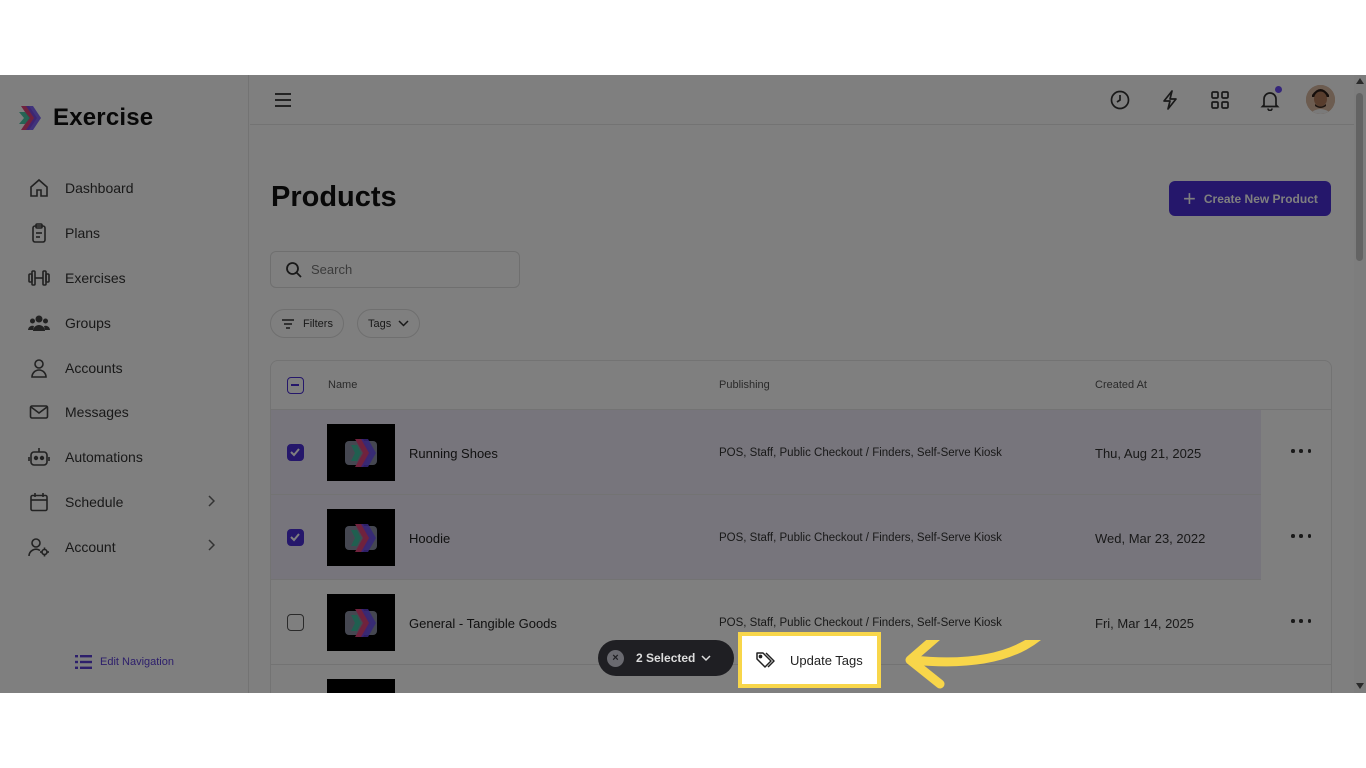 The width and height of the screenshot is (1366, 768). Describe the element at coordinates (39, 278) in the screenshot. I see `dumbbell-icon` at that location.